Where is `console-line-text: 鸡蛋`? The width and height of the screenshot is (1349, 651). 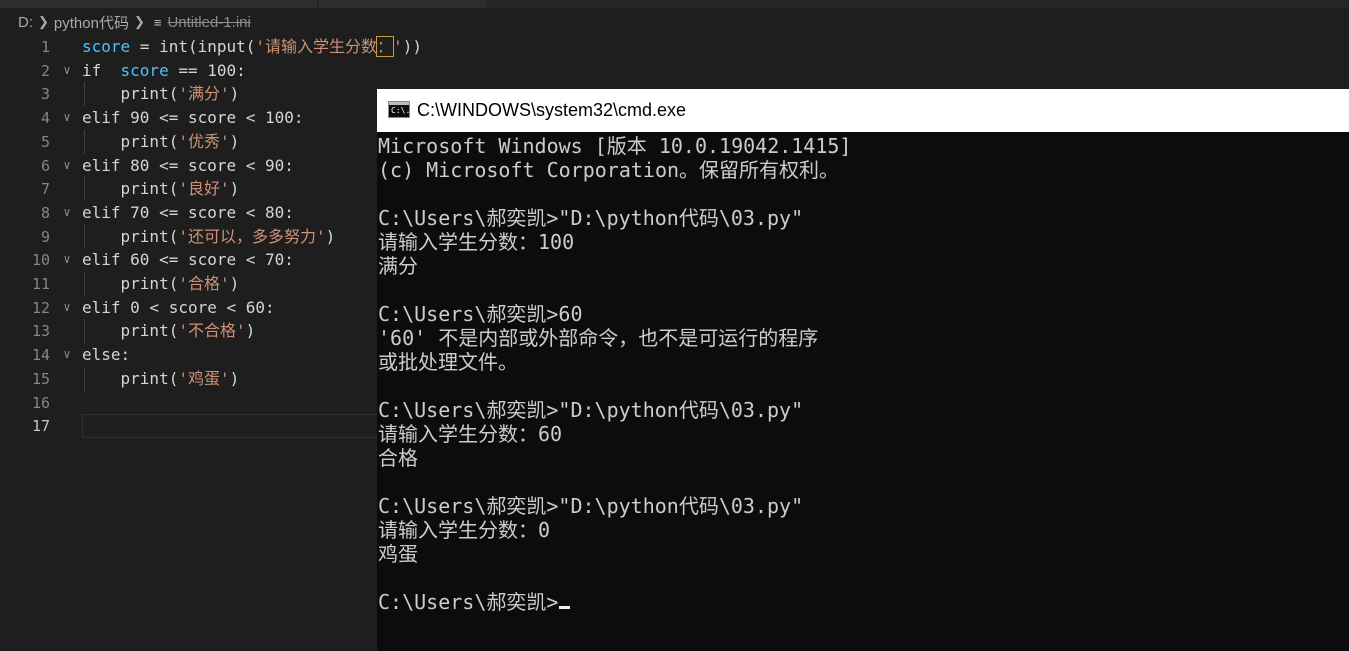
console-line-text: 鸡蛋 is located at coordinates (398, 554).